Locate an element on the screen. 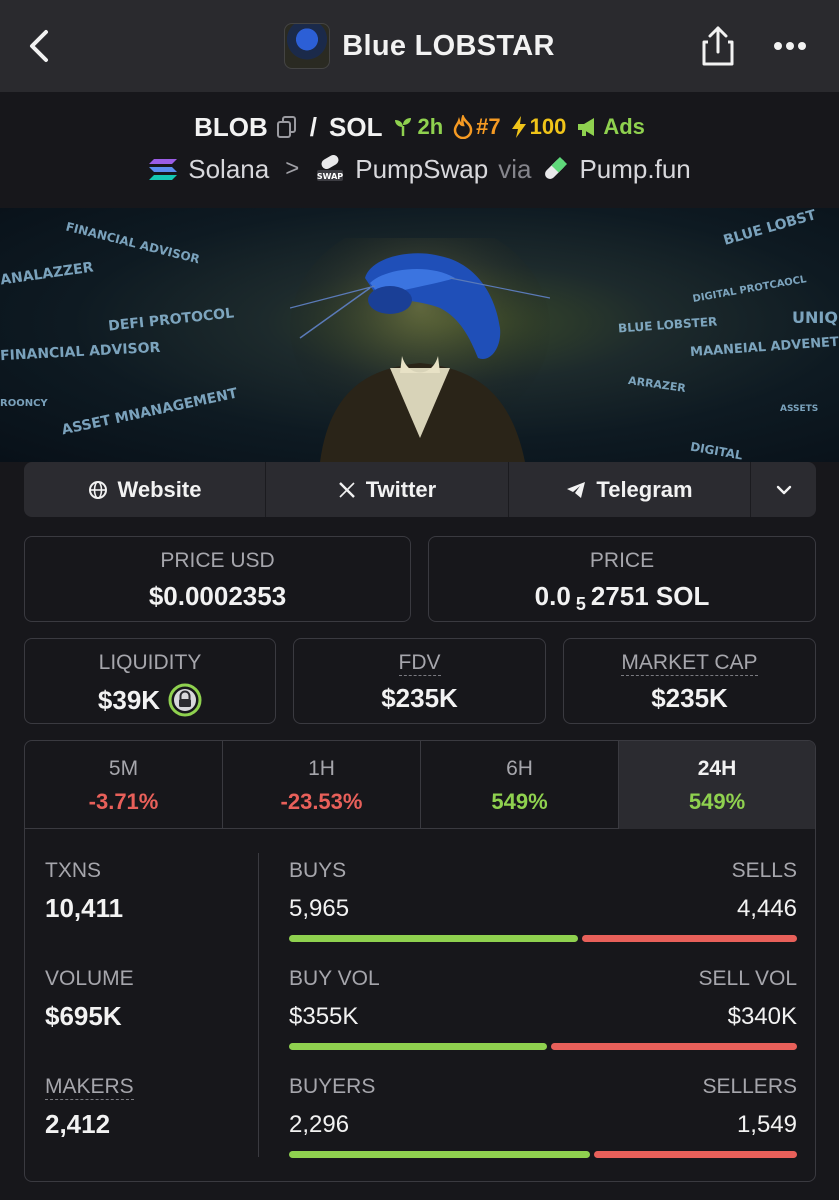 This screenshot has width=839, height=1200. volume-ratio-bar is located at coordinates (543, 1046).